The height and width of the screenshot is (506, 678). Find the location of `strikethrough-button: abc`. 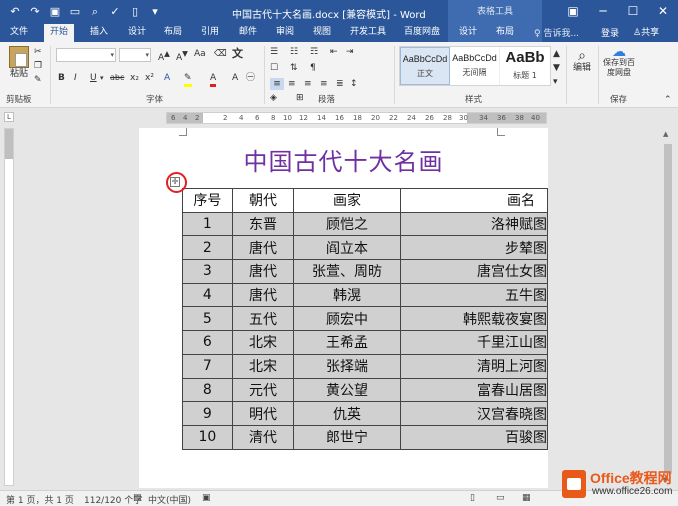

strikethrough-button: abc is located at coordinates (117, 78).